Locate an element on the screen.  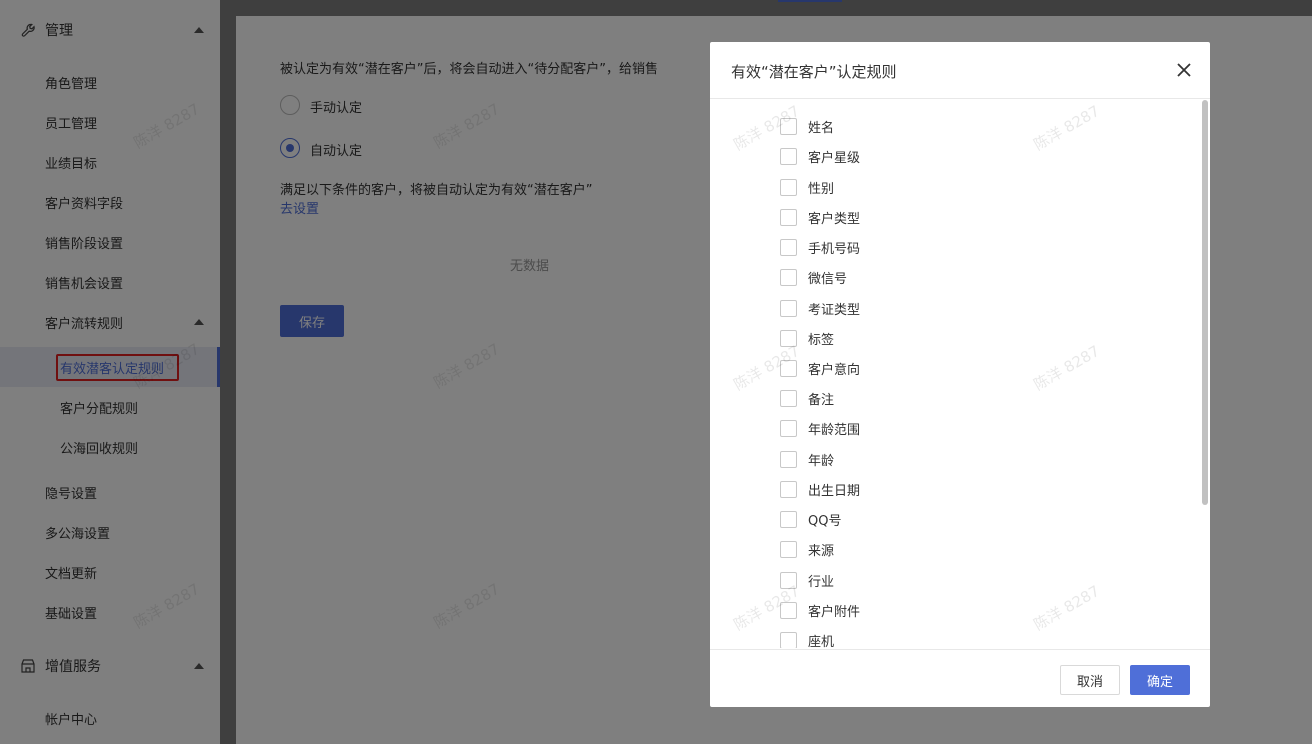
field-checkbox: 姓名 is located at coordinates (807, 126).